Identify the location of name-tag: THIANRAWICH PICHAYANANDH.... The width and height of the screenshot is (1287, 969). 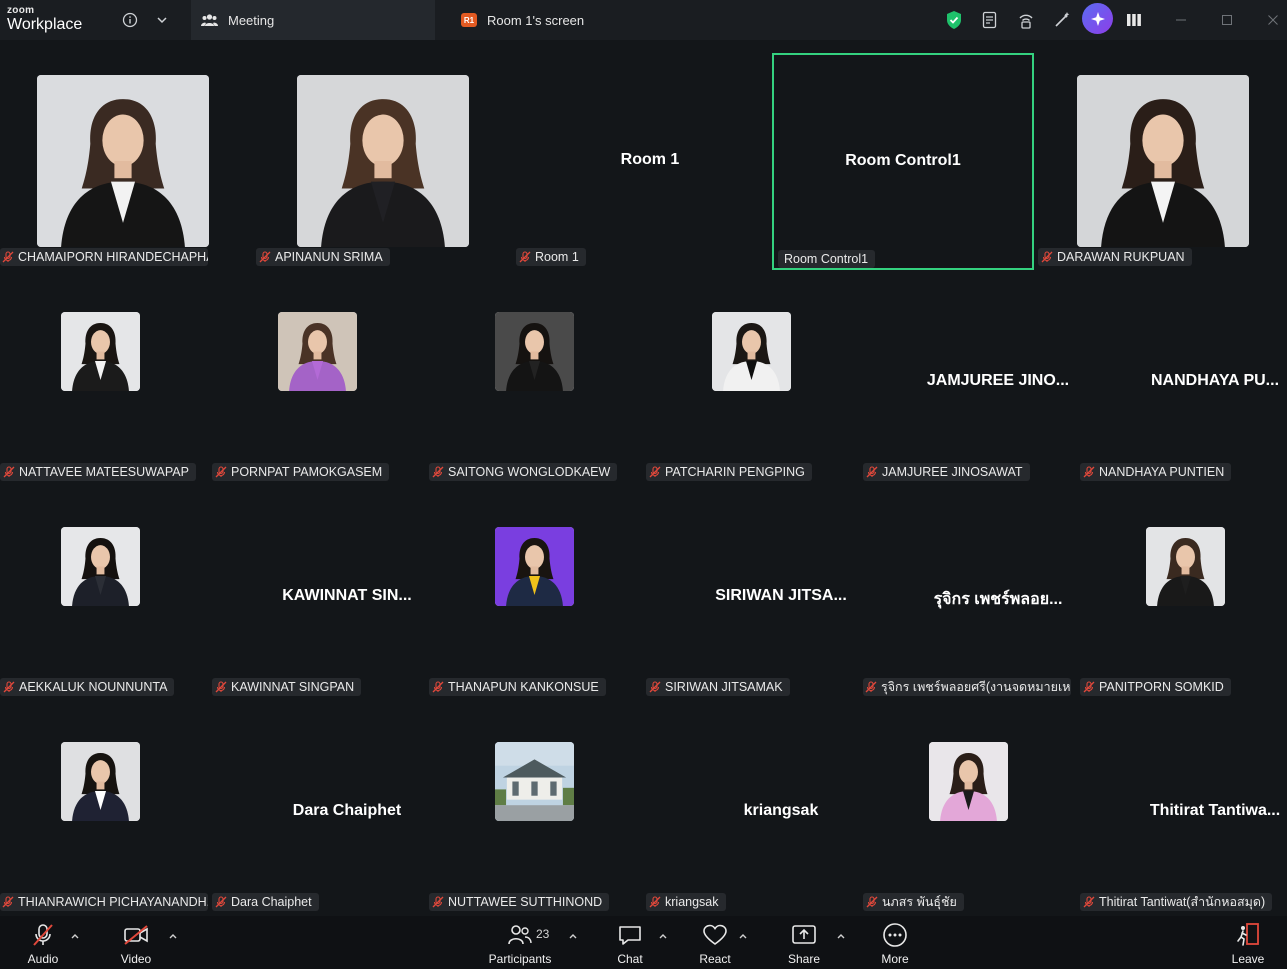
(104, 902).